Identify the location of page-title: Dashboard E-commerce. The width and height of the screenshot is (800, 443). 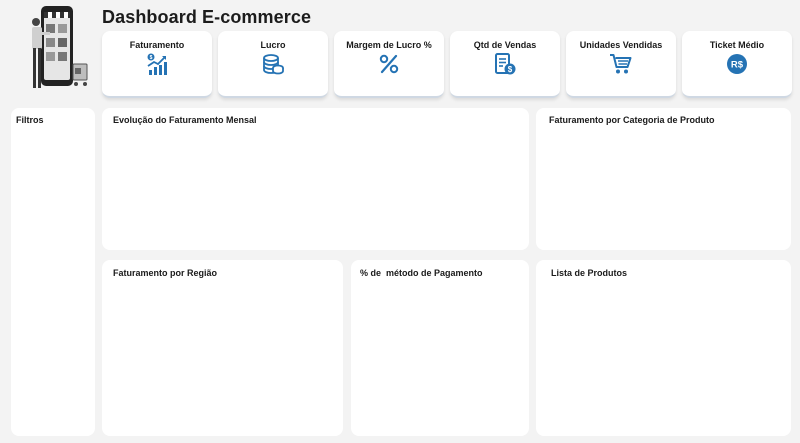
(207, 17).